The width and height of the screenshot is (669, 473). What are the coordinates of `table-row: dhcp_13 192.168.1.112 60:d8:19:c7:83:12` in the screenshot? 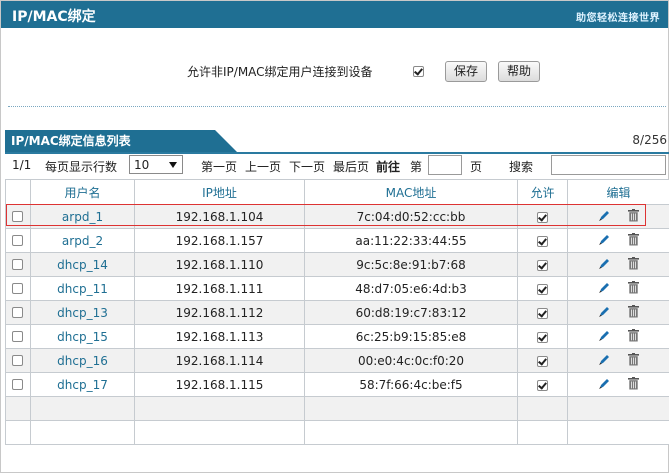 It's located at (337, 312).